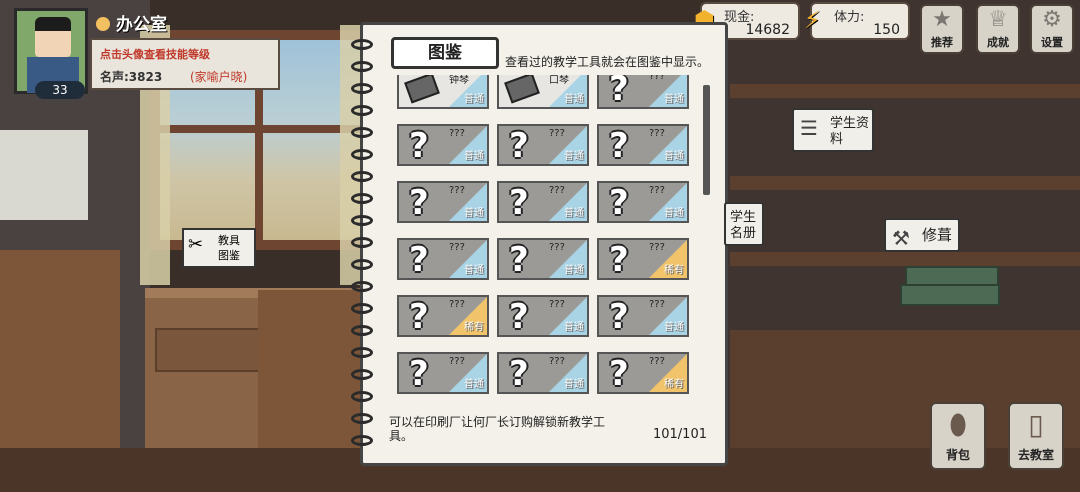 The width and height of the screenshot is (1080, 492). I want to click on bag-icon: ⬮, so click(958, 424).